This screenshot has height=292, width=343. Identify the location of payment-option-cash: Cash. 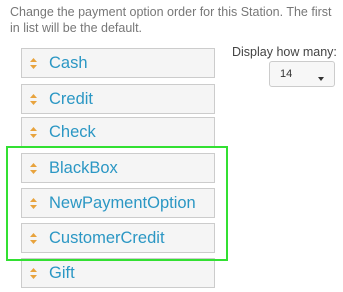
(118, 63).